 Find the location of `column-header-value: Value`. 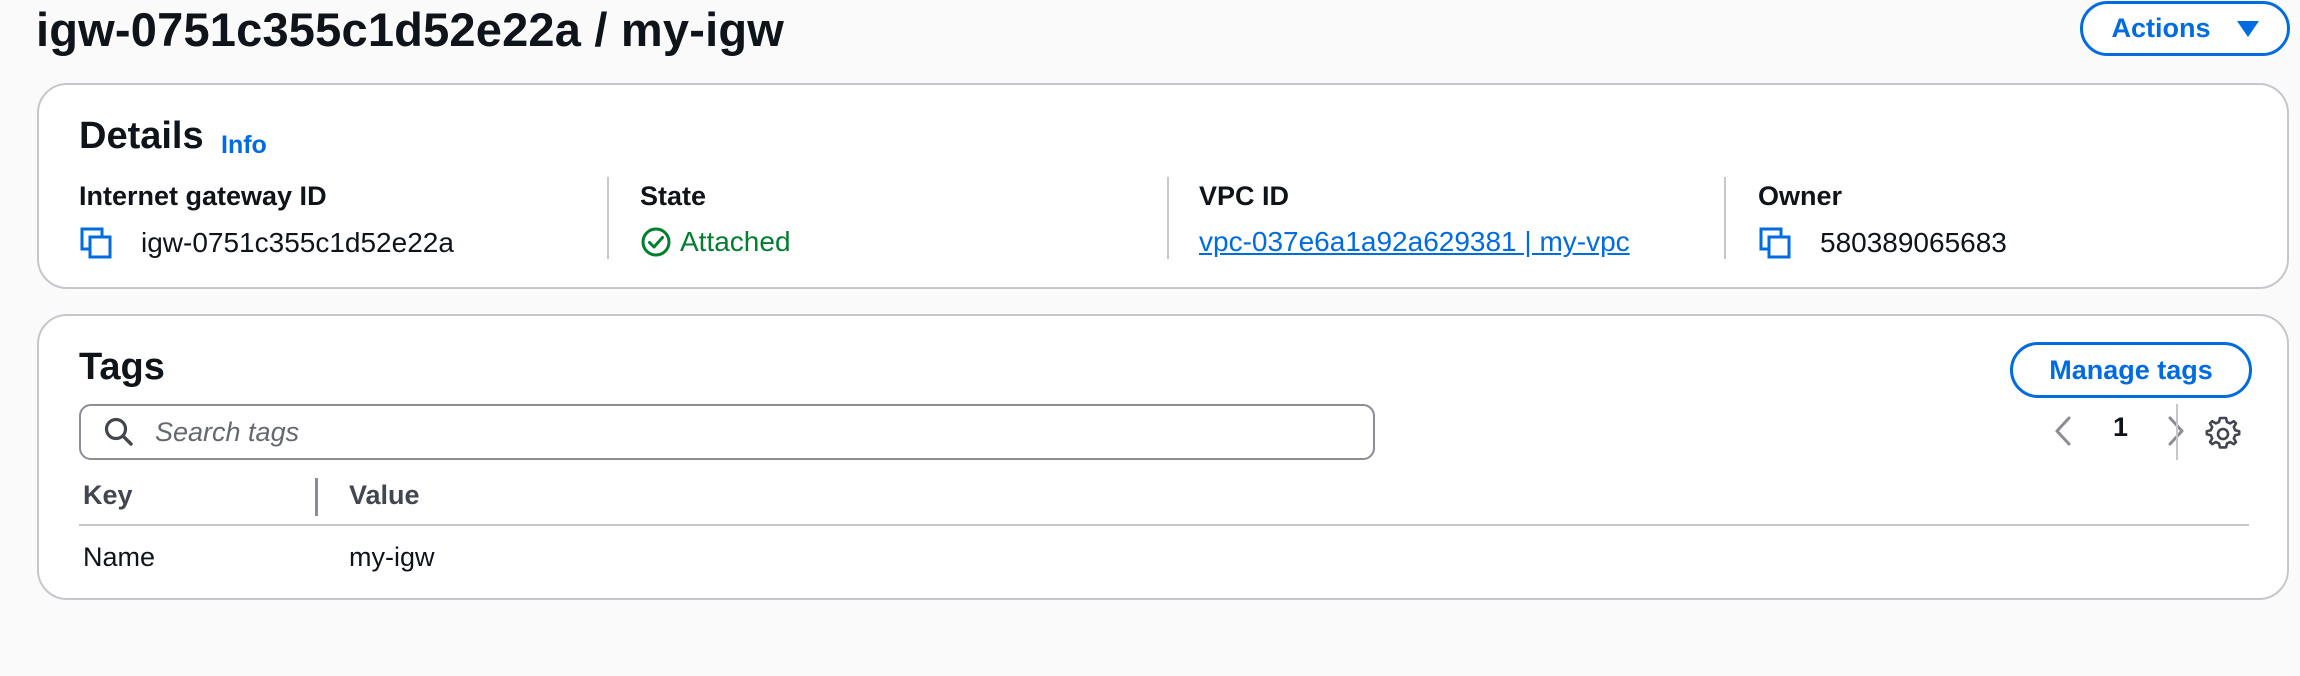

column-header-value: Value is located at coordinates (384, 495).